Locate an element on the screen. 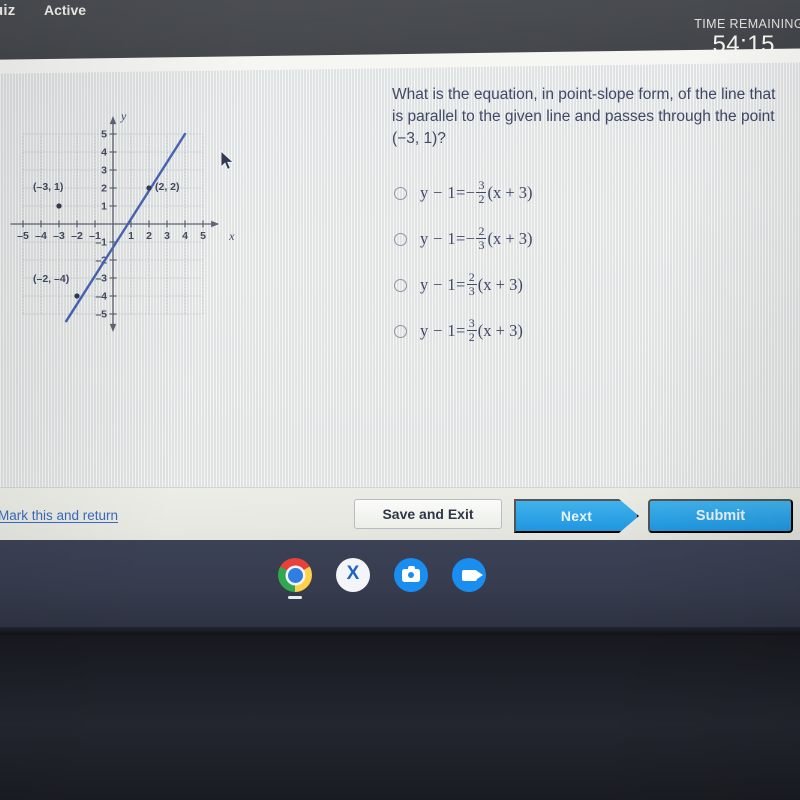 The width and height of the screenshot is (800, 800). y-tick-label: 1 is located at coordinates (104, 207).